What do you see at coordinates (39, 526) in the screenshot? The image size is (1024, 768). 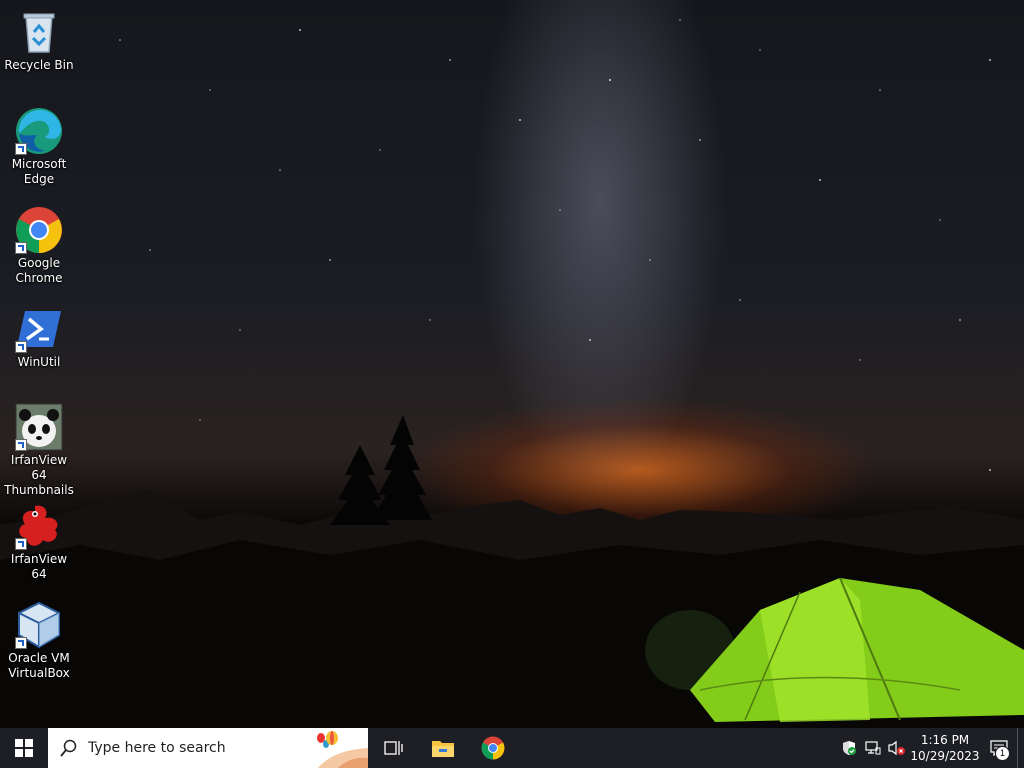 I see `irfanview-icon` at bounding box center [39, 526].